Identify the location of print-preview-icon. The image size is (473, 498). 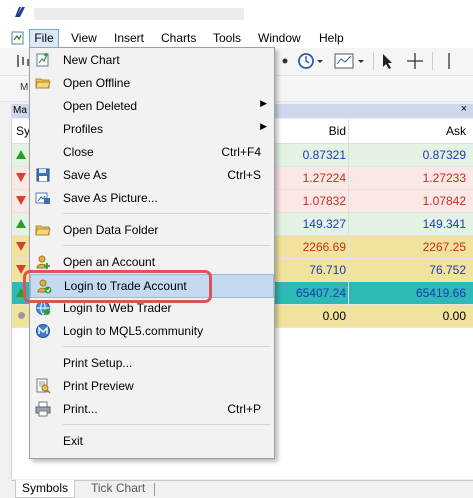
(43, 386).